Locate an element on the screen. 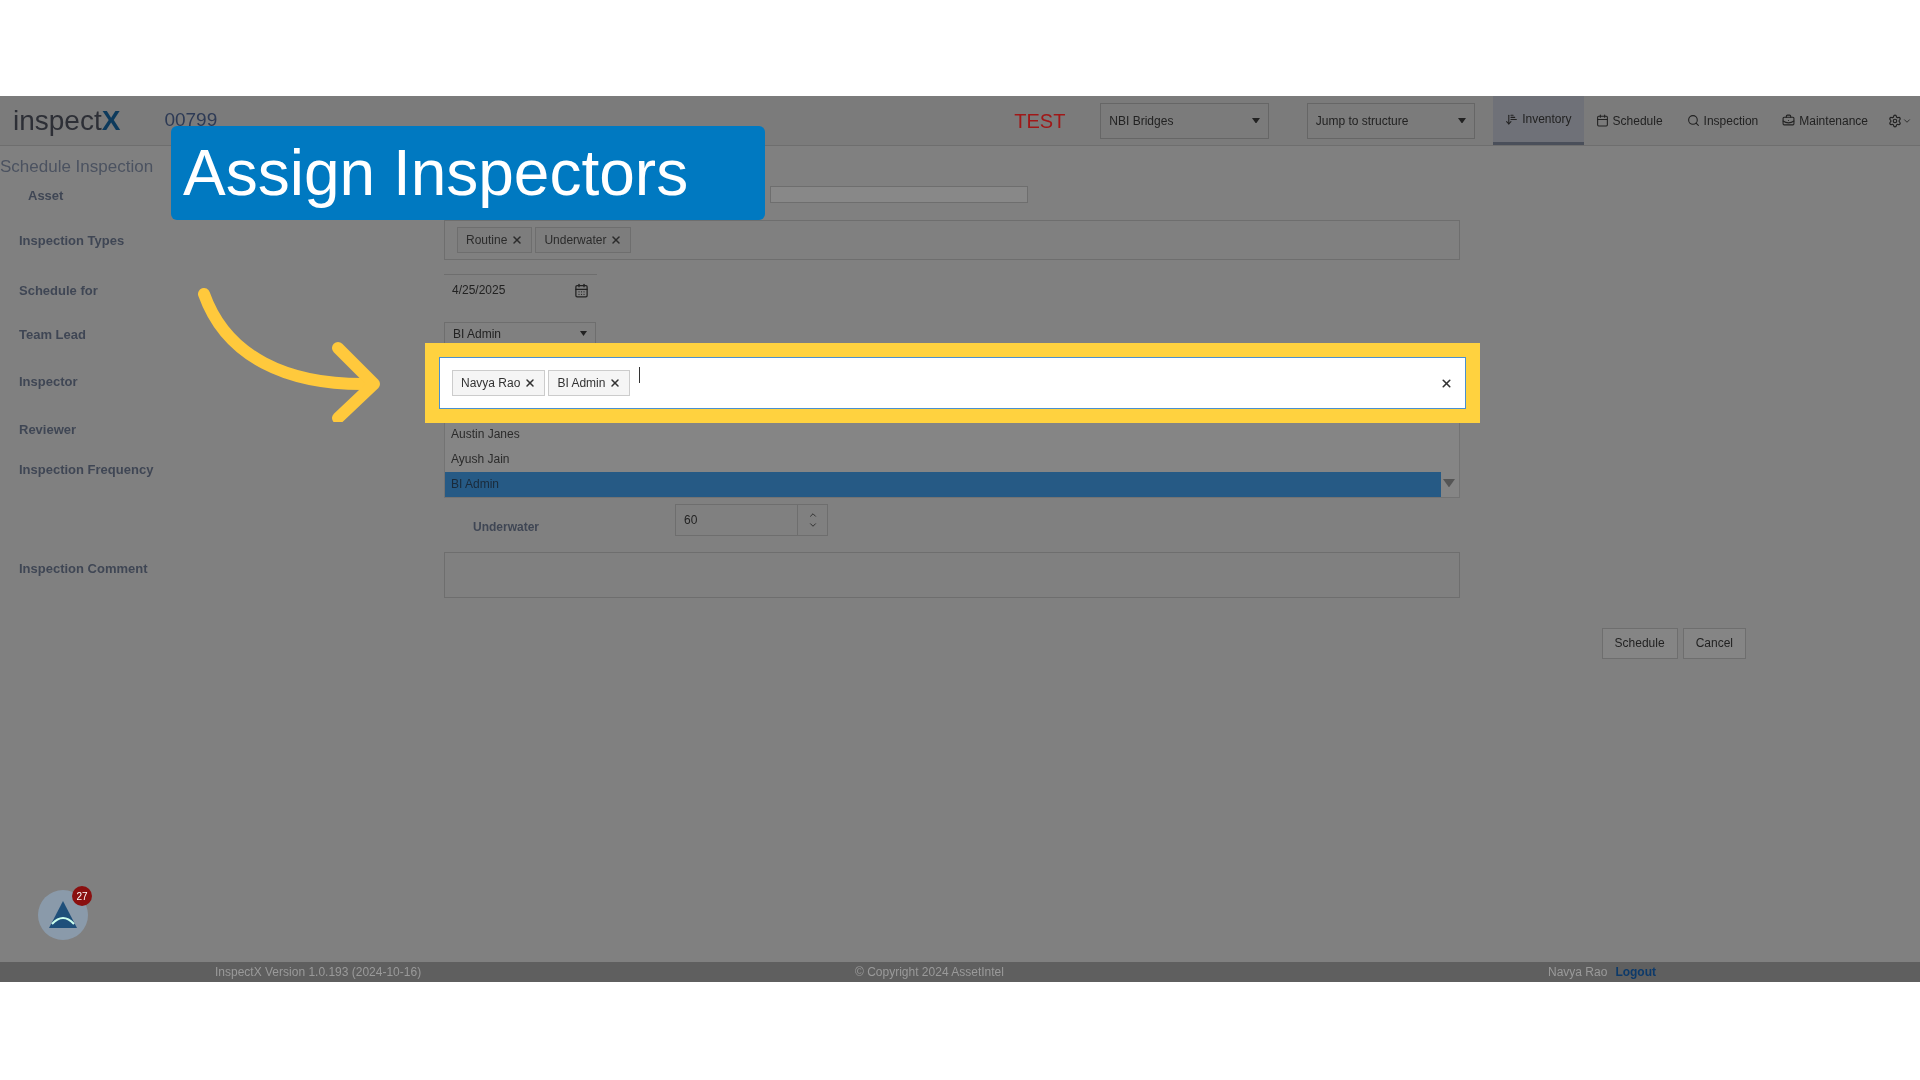  field-label: Schedule for is located at coordinates (58, 290).